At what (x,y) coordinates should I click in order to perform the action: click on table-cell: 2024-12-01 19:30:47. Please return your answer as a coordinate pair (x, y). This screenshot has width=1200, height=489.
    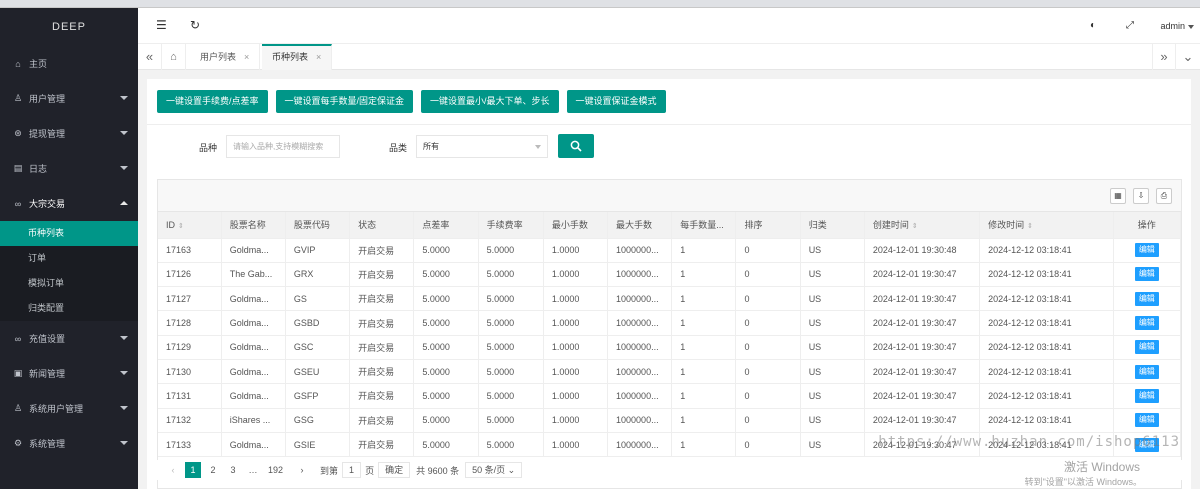
    Looking at the image, I should click on (922, 420).